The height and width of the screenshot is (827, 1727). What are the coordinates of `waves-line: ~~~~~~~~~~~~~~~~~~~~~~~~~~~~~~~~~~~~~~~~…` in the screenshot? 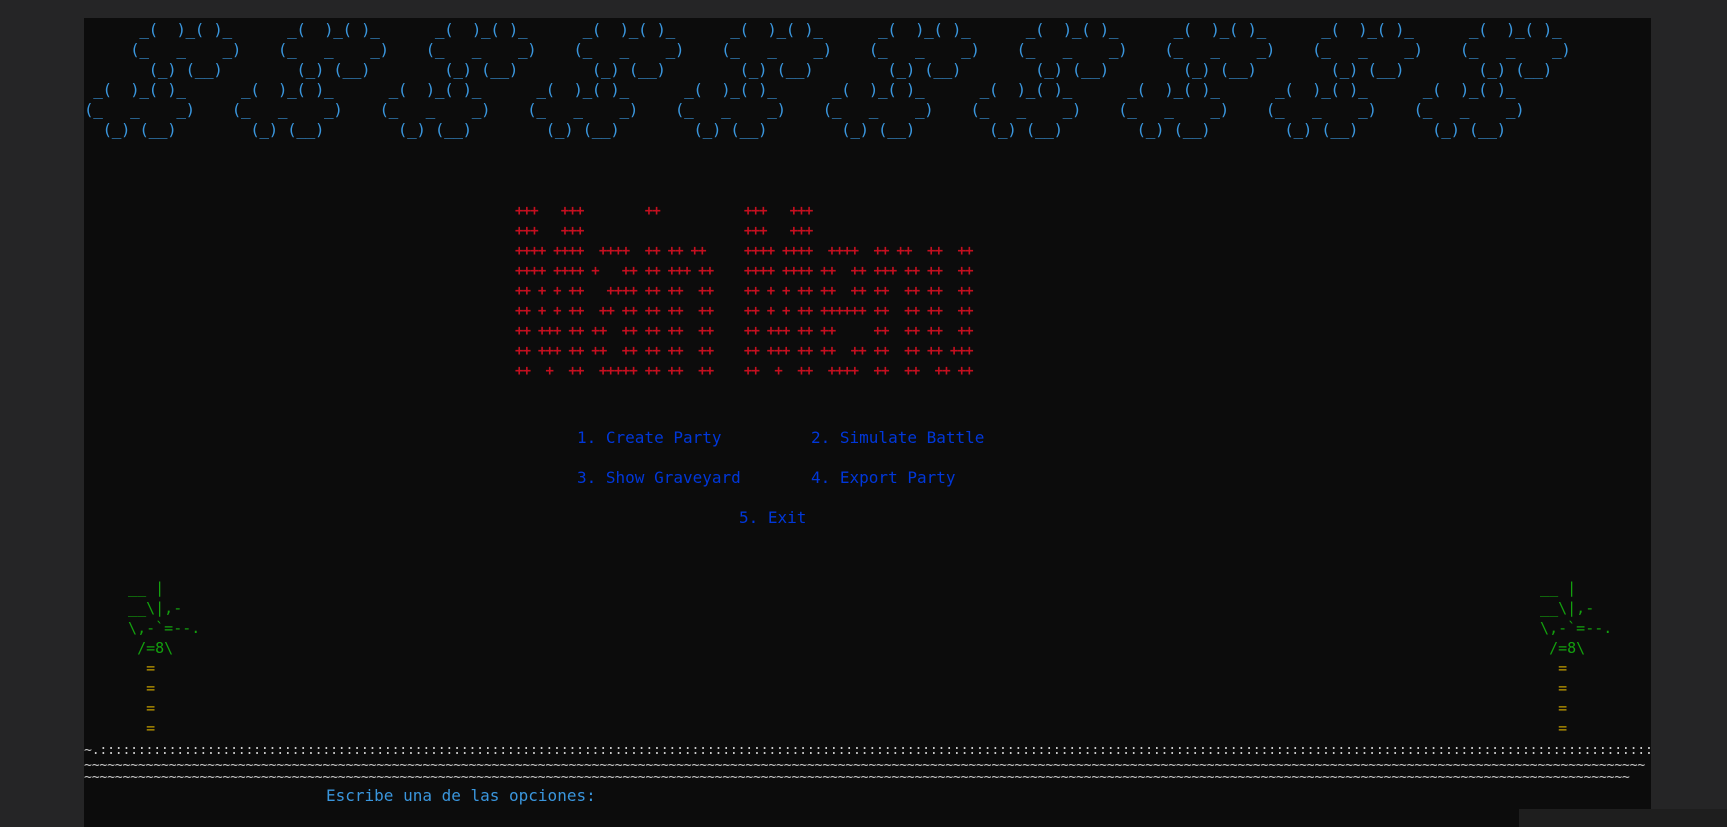 It's located at (864, 771).